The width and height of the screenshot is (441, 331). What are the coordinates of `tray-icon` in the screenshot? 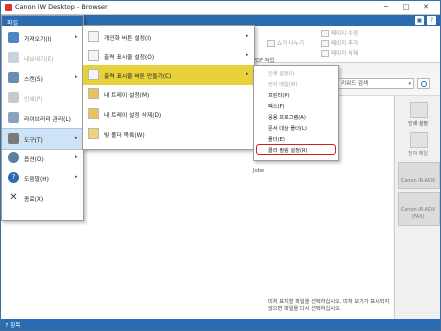 It's located at (93, 93).